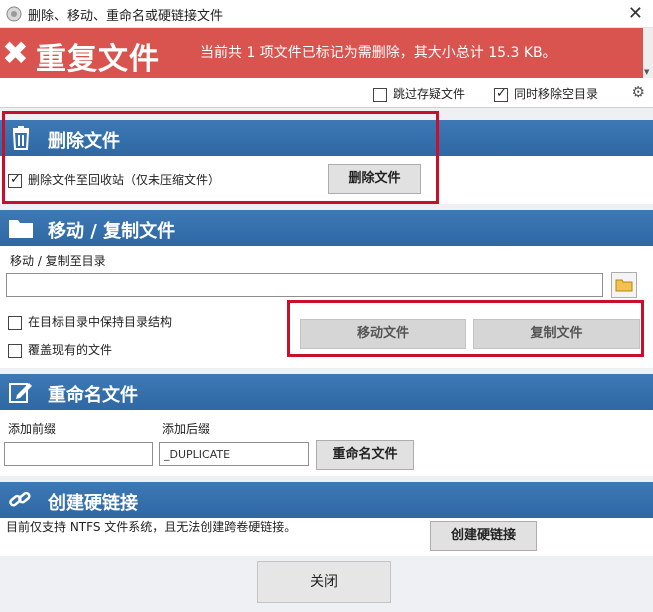 Image resolution: width=653 pixels, height=612 pixels. Describe the element at coordinates (15, 53) in the screenshot. I see `x-icon: ✖` at that location.